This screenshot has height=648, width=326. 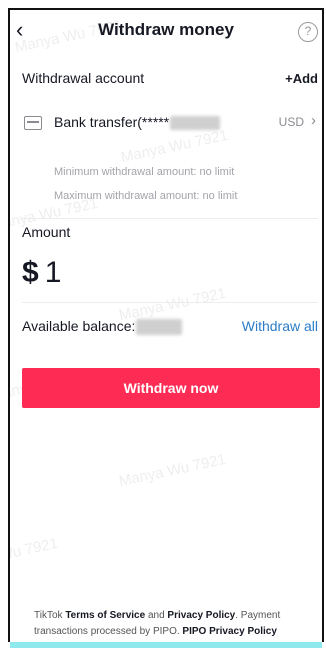 What do you see at coordinates (79, 326) in the screenshot?
I see `available-balance-label: Available balance:` at bounding box center [79, 326].